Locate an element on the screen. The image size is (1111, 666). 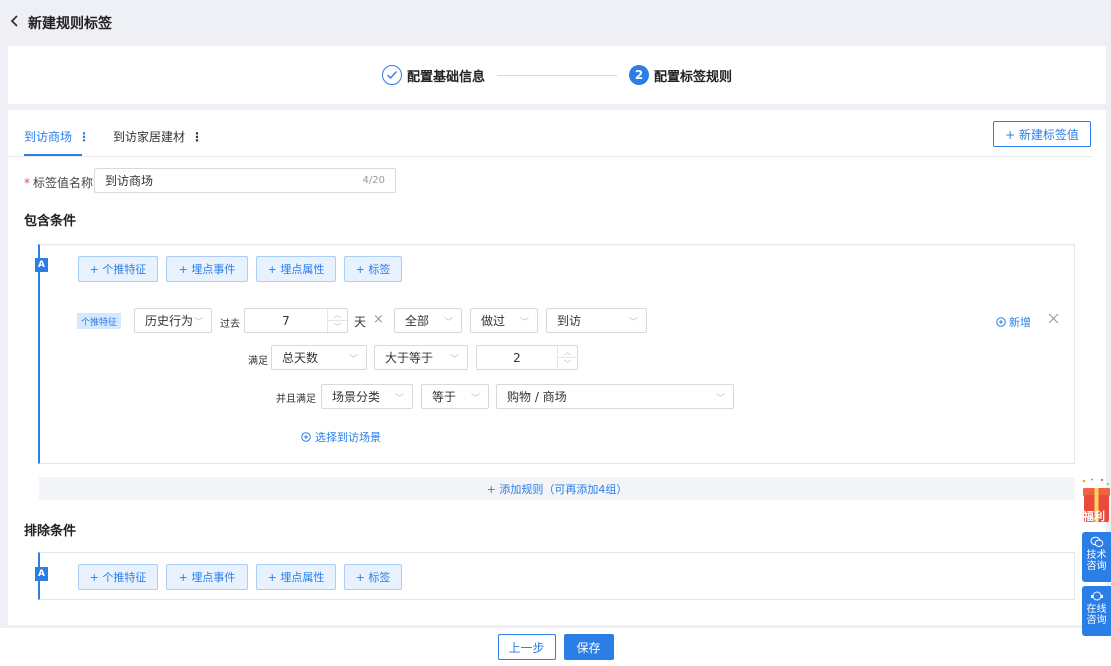
tab-home-building: 到访家居建材 ⋮ is located at coordinates (158, 136).